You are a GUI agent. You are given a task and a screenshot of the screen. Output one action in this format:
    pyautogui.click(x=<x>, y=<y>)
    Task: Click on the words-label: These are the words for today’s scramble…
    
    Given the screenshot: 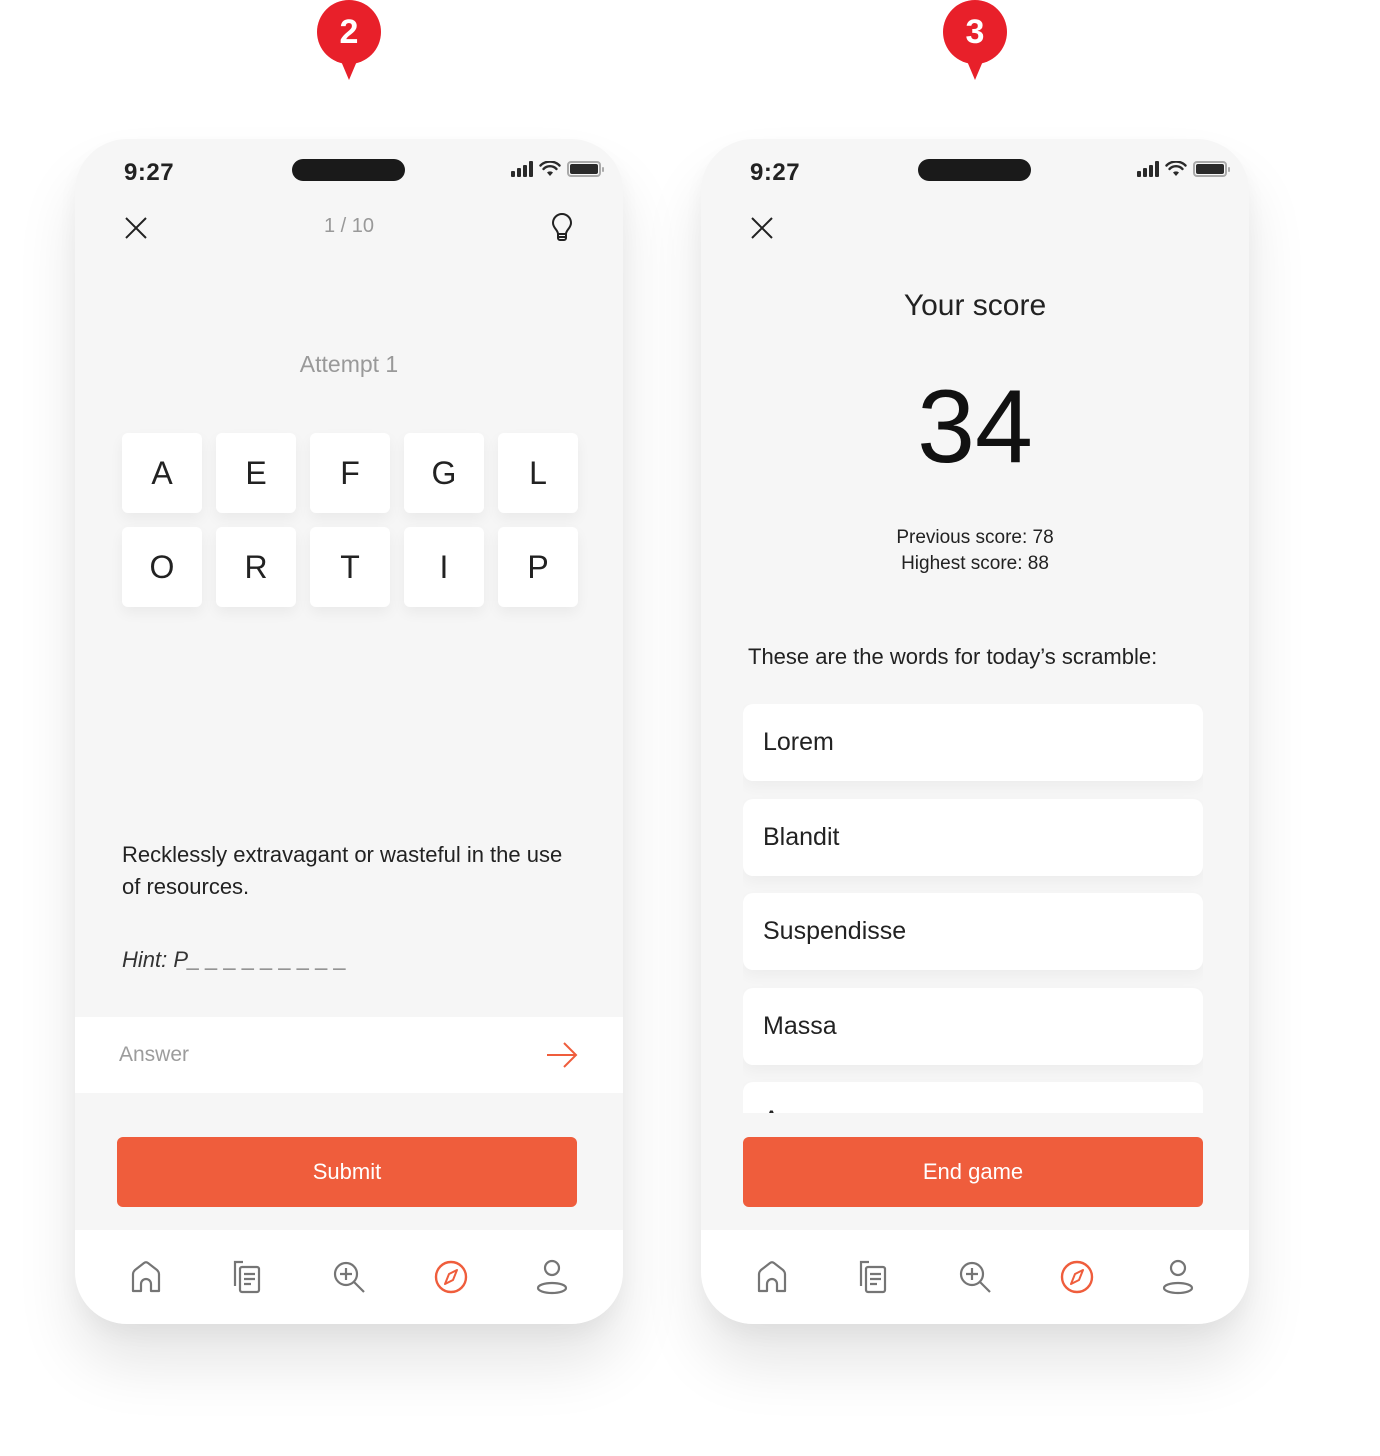 What is the action you would take?
    pyautogui.click(x=953, y=656)
    